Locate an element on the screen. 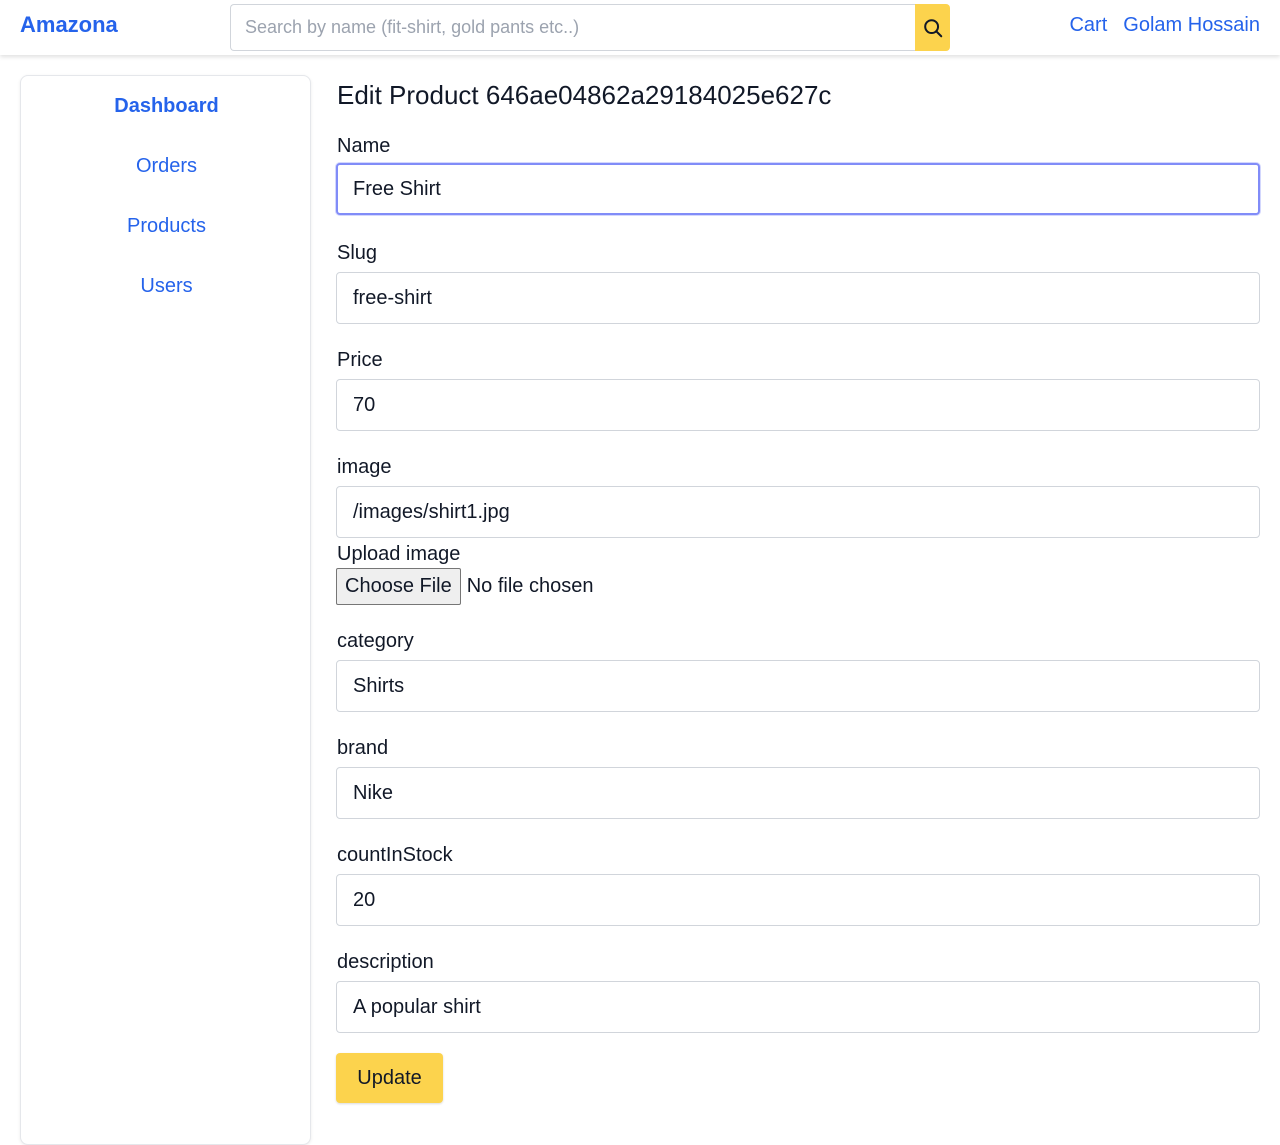  sidebar-item-products: Products is located at coordinates (166, 226).